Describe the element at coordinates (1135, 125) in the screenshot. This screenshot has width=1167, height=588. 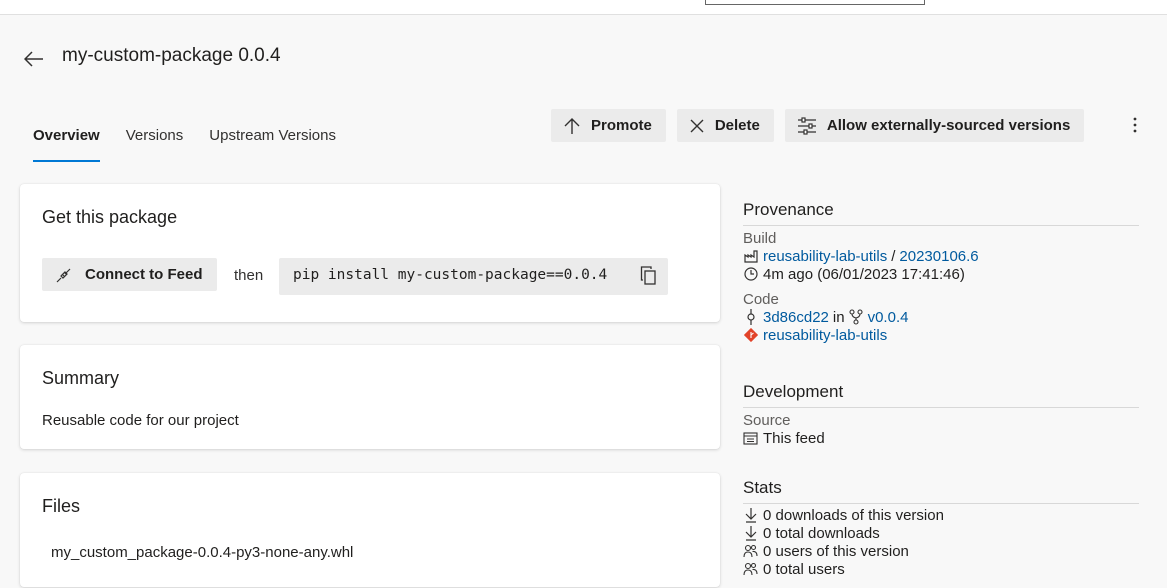
I see `more-options-icon` at that location.